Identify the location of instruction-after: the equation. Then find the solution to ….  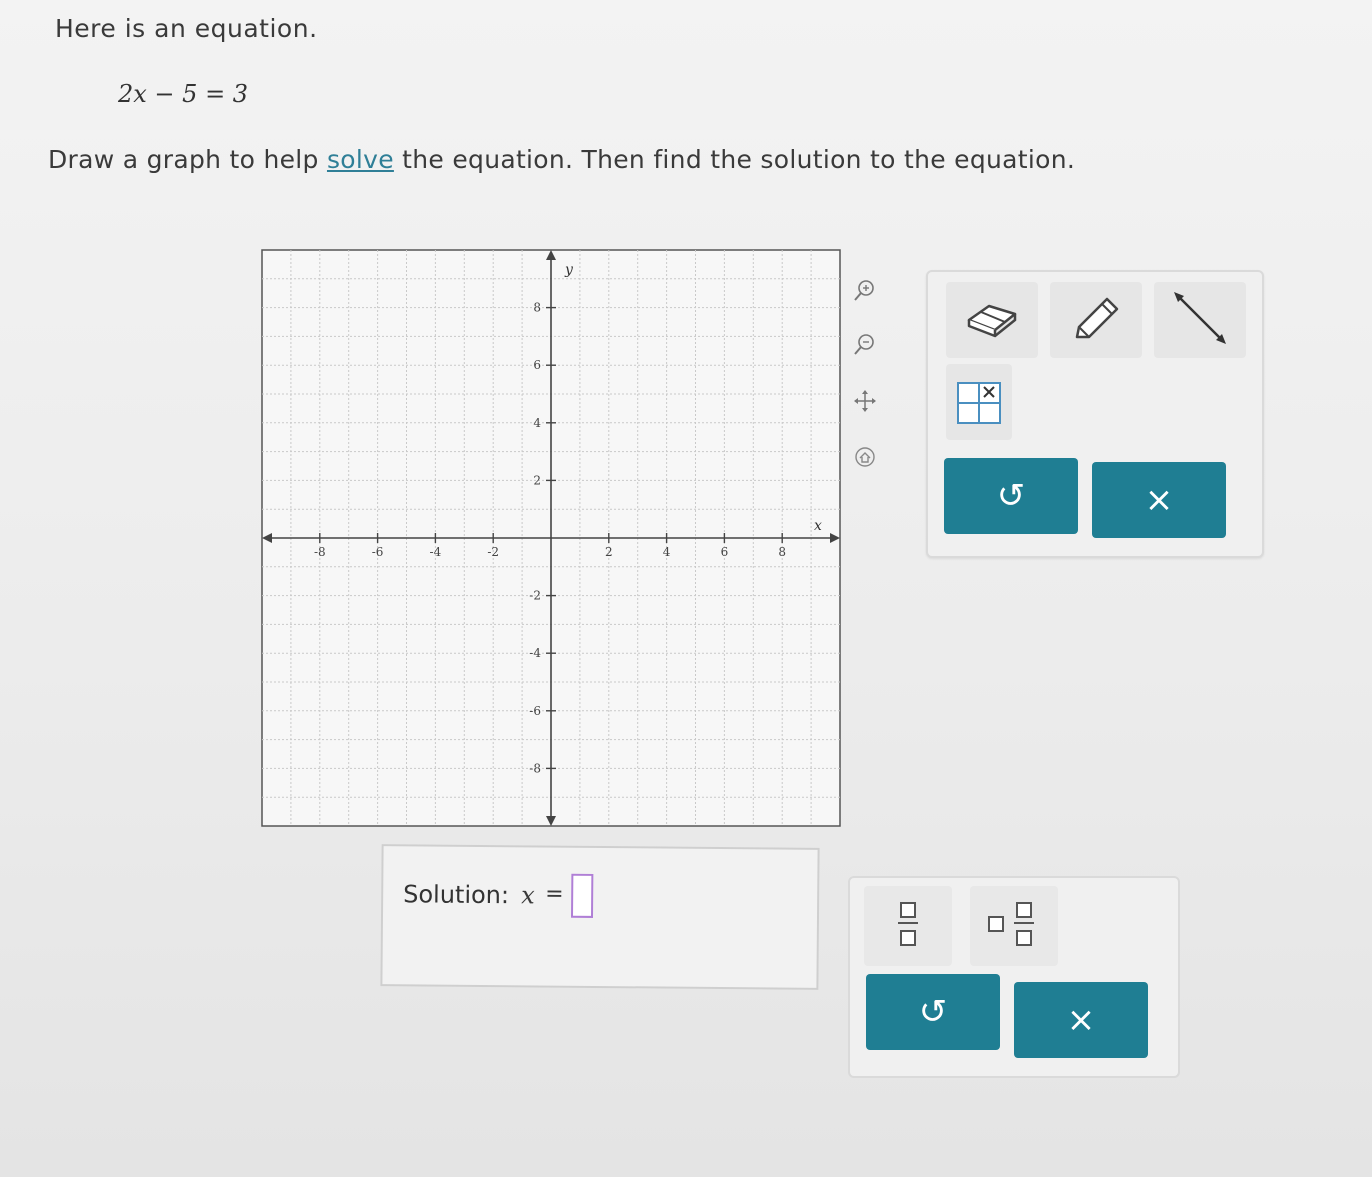
(734, 159).